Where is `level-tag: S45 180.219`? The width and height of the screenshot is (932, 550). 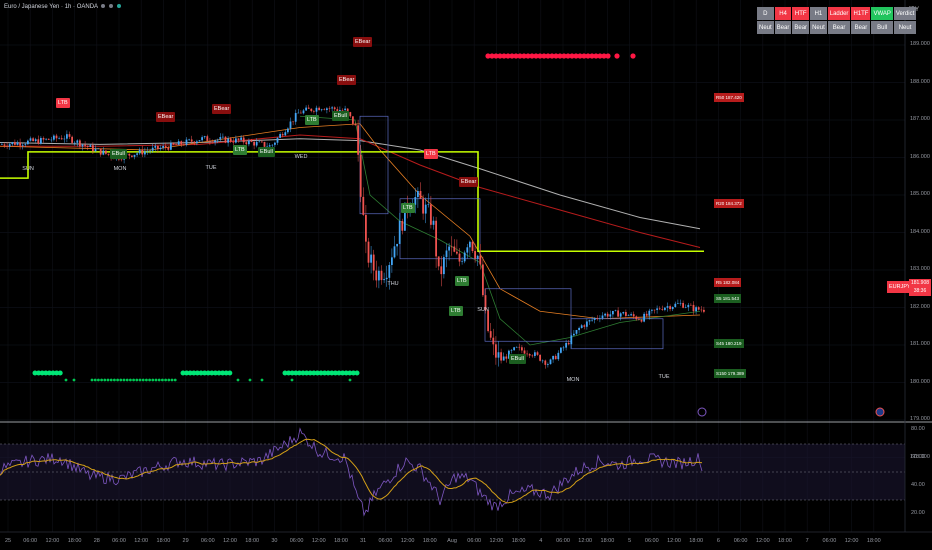 level-tag: S45 180.219 is located at coordinates (729, 343).